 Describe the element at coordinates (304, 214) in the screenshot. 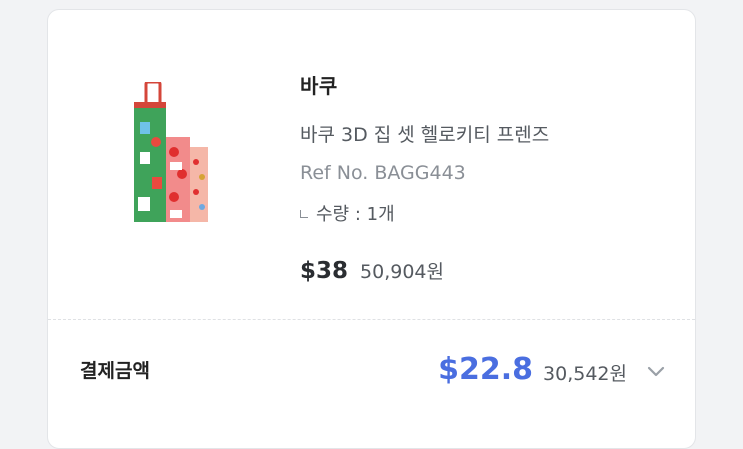

I see `corner-arrow-icon` at that location.